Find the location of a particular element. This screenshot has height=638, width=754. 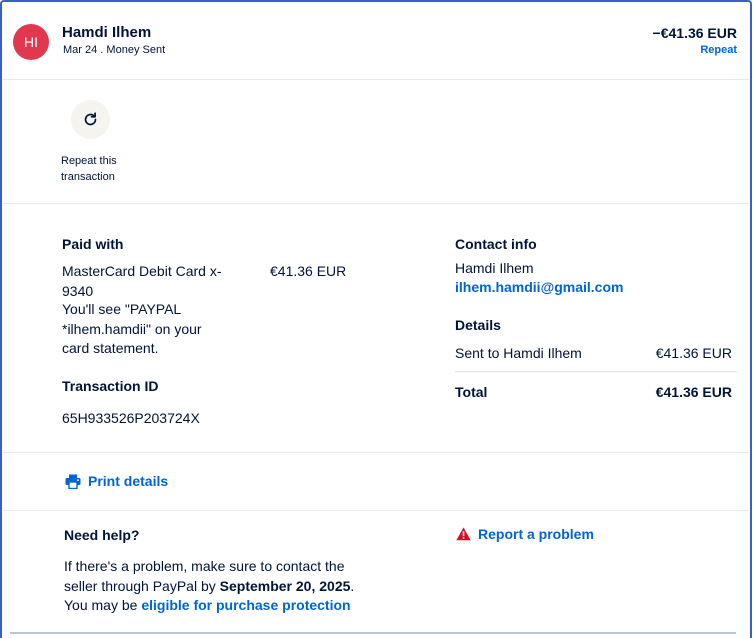

repeat-transaction-button is located at coordinates (90, 119).